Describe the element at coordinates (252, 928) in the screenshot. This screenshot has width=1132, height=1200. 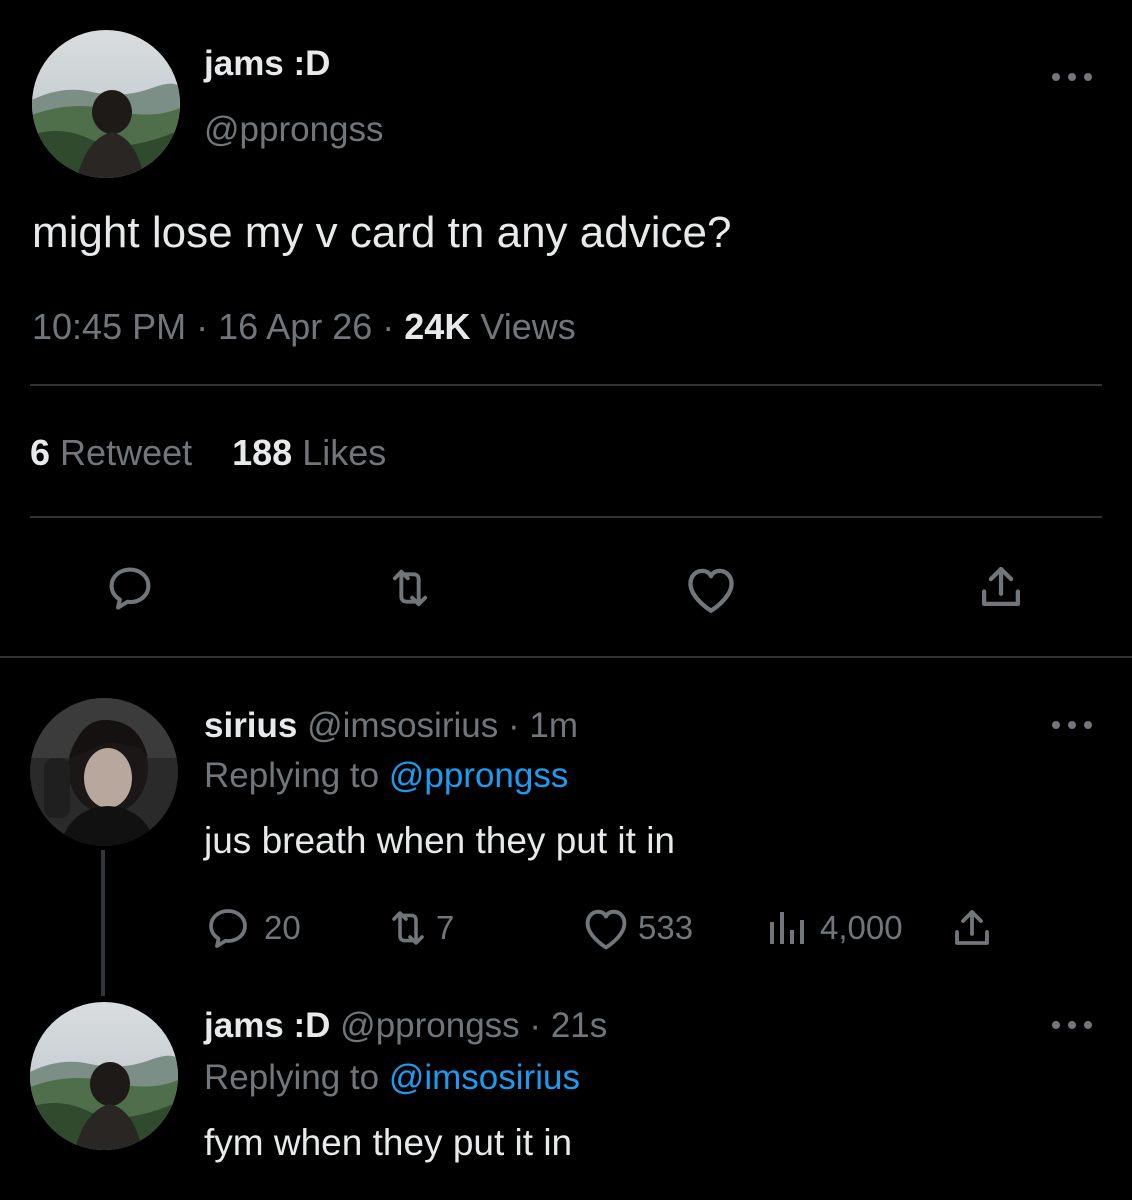
I see `reply-1-reply-action: 20` at that location.